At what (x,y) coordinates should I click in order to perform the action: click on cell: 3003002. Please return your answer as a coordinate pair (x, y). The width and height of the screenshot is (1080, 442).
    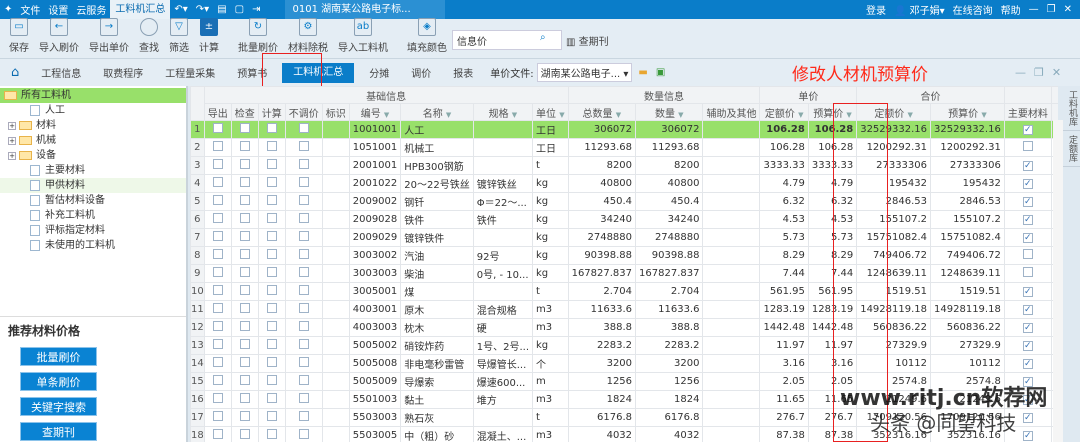
    Looking at the image, I should click on (375, 255).